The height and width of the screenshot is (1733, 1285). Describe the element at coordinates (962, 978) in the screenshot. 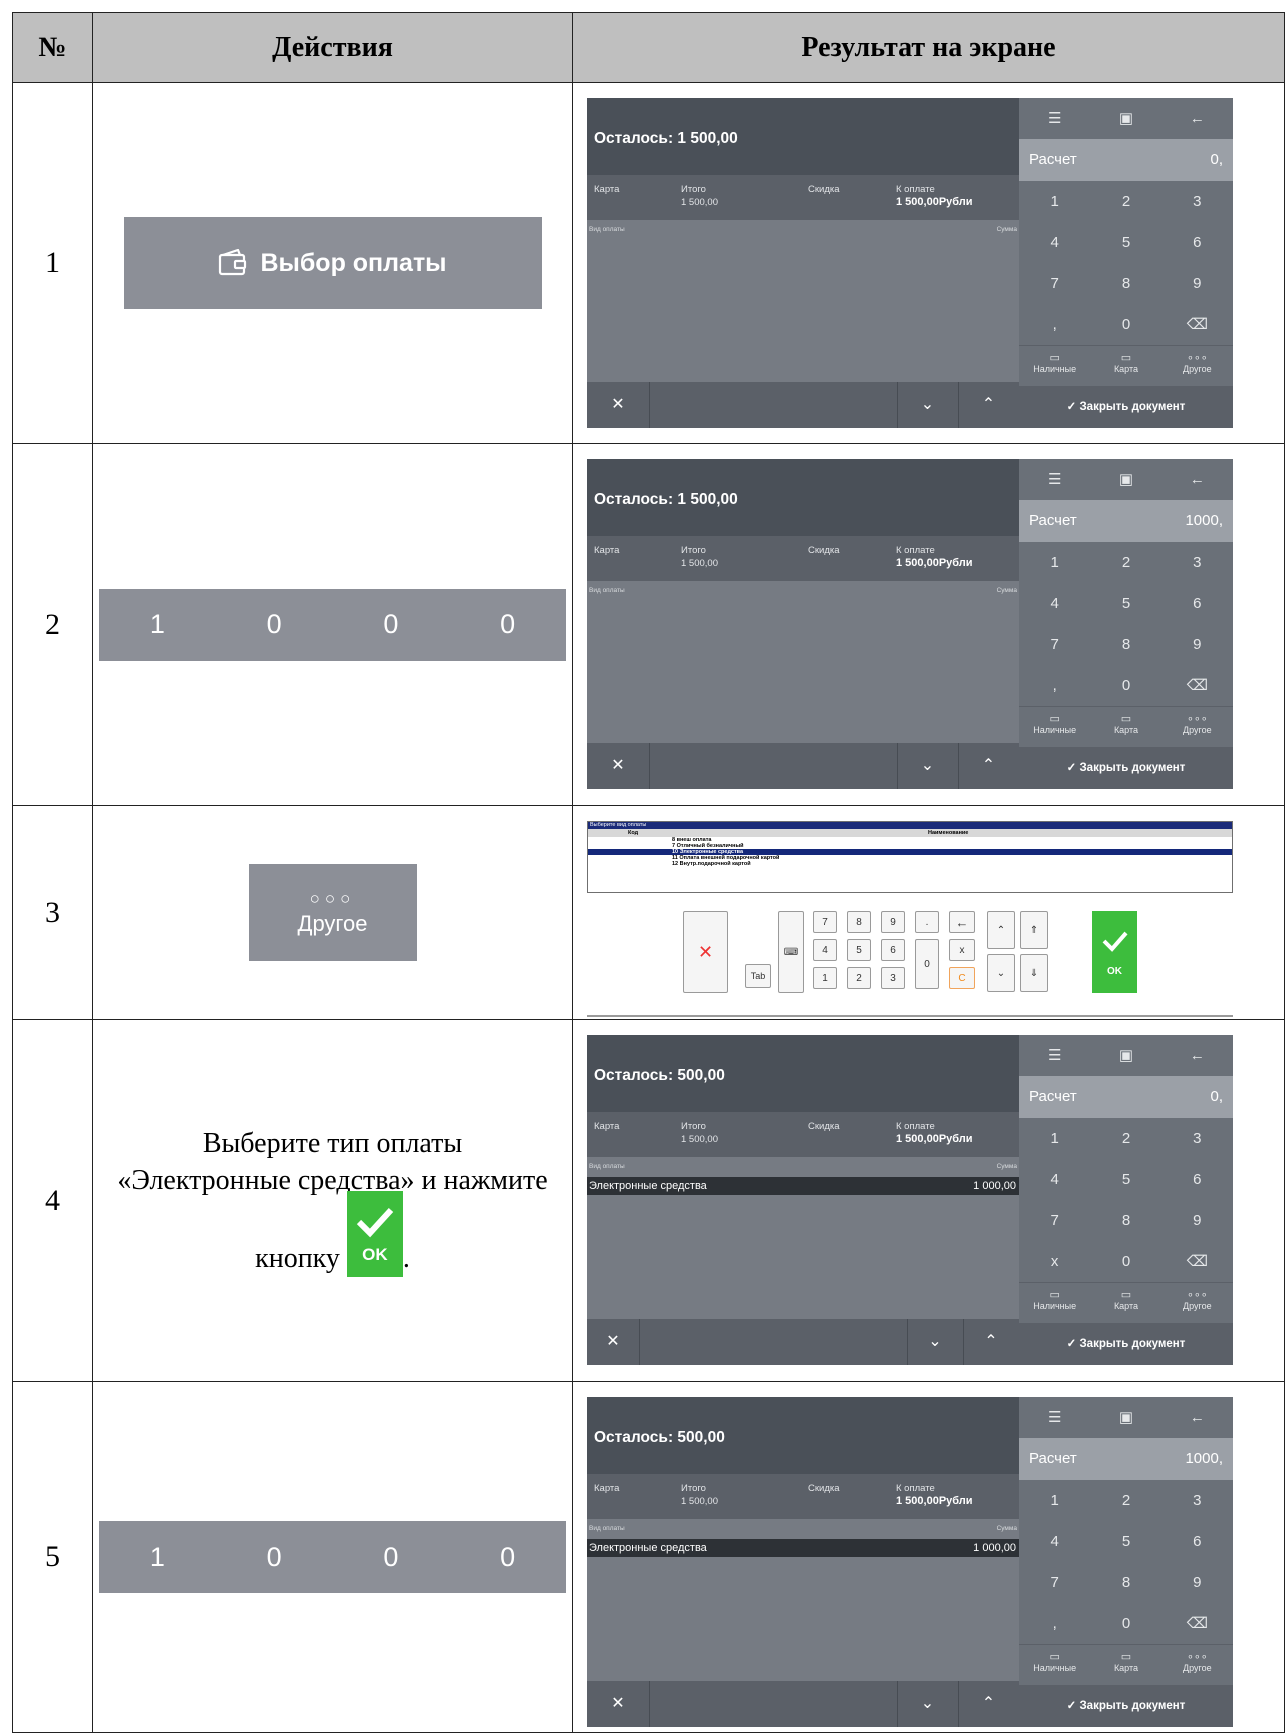

I see `key-clear: C` at that location.